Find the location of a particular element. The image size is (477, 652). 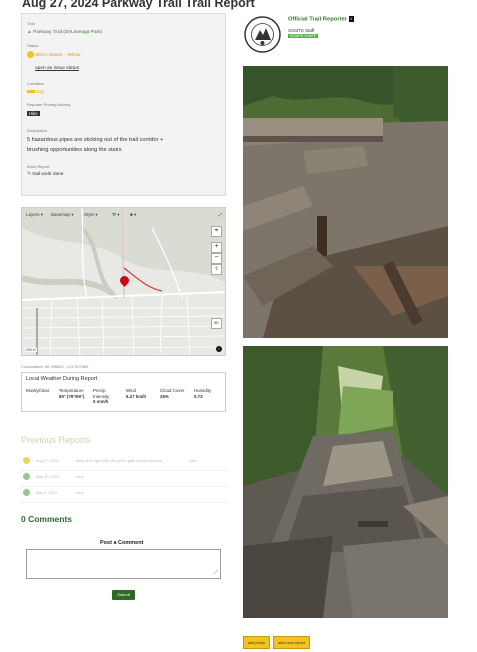

status-value: Minor Issues - Yellow is located at coordinates (58, 55).